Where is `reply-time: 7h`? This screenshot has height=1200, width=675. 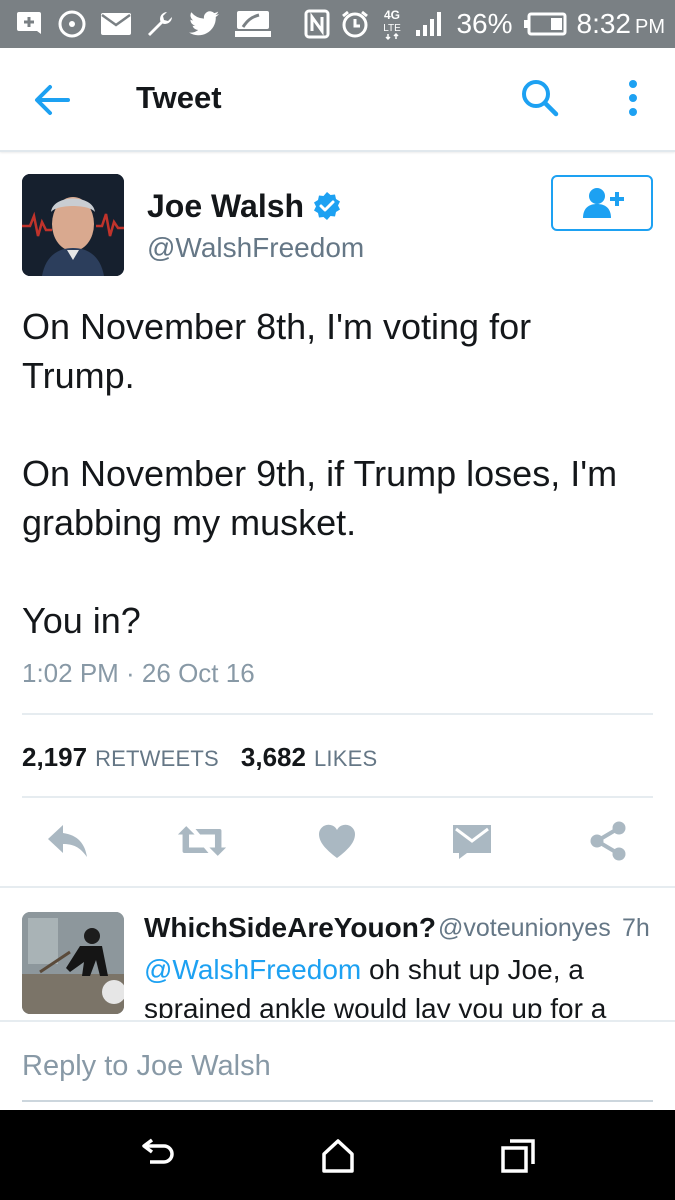
reply-time: 7h is located at coordinates (636, 928).